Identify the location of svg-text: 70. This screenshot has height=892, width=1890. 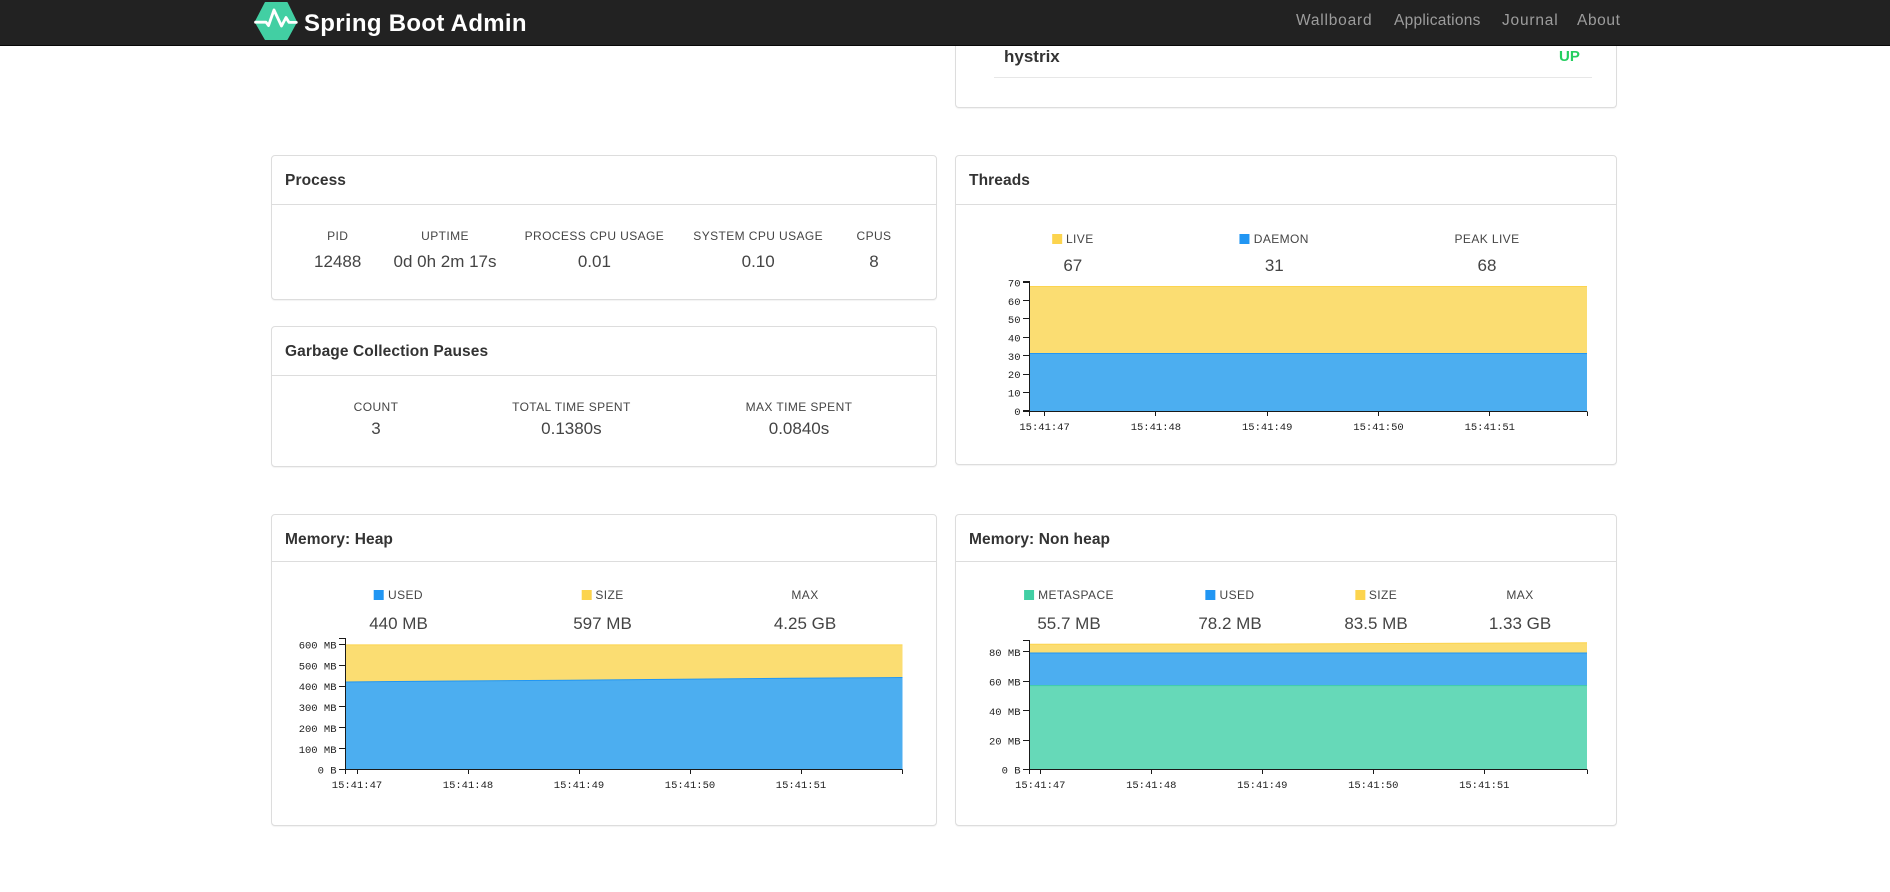
(1014, 284).